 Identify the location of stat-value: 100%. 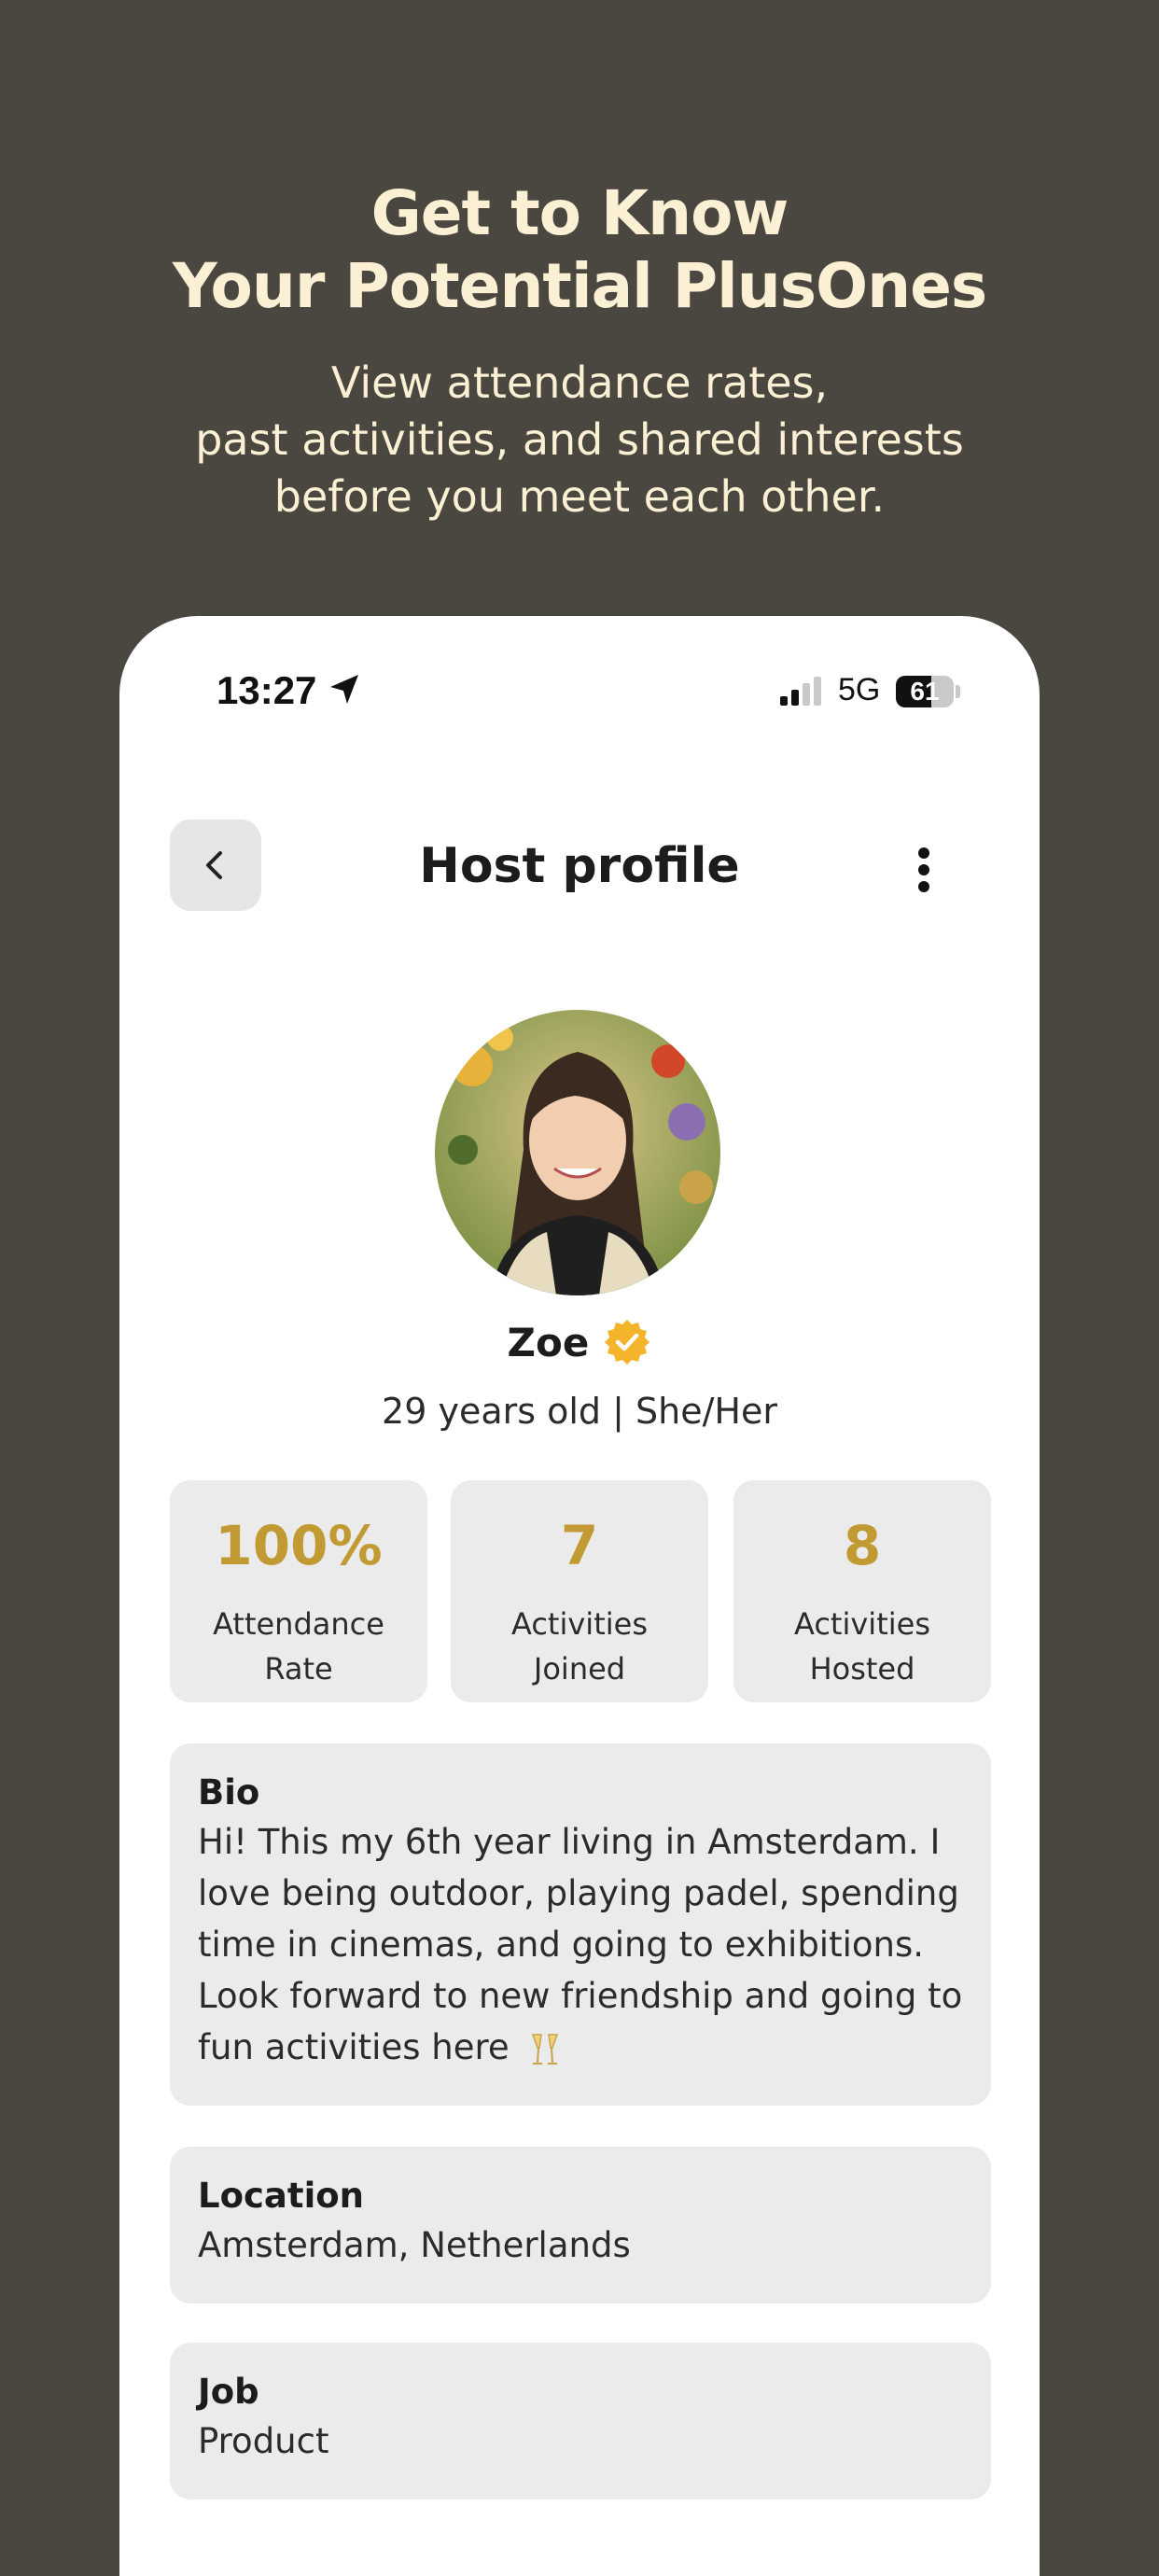
(299, 1545).